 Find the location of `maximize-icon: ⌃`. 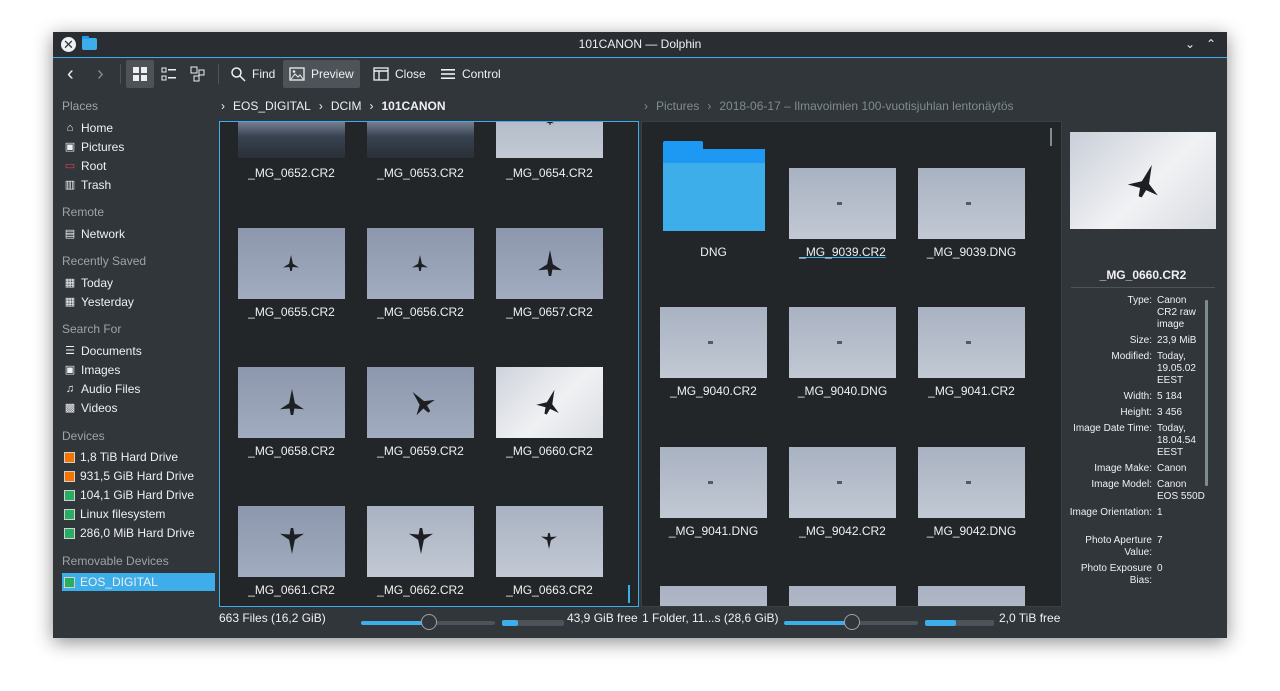

maximize-icon: ⌃ is located at coordinates (1211, 44).